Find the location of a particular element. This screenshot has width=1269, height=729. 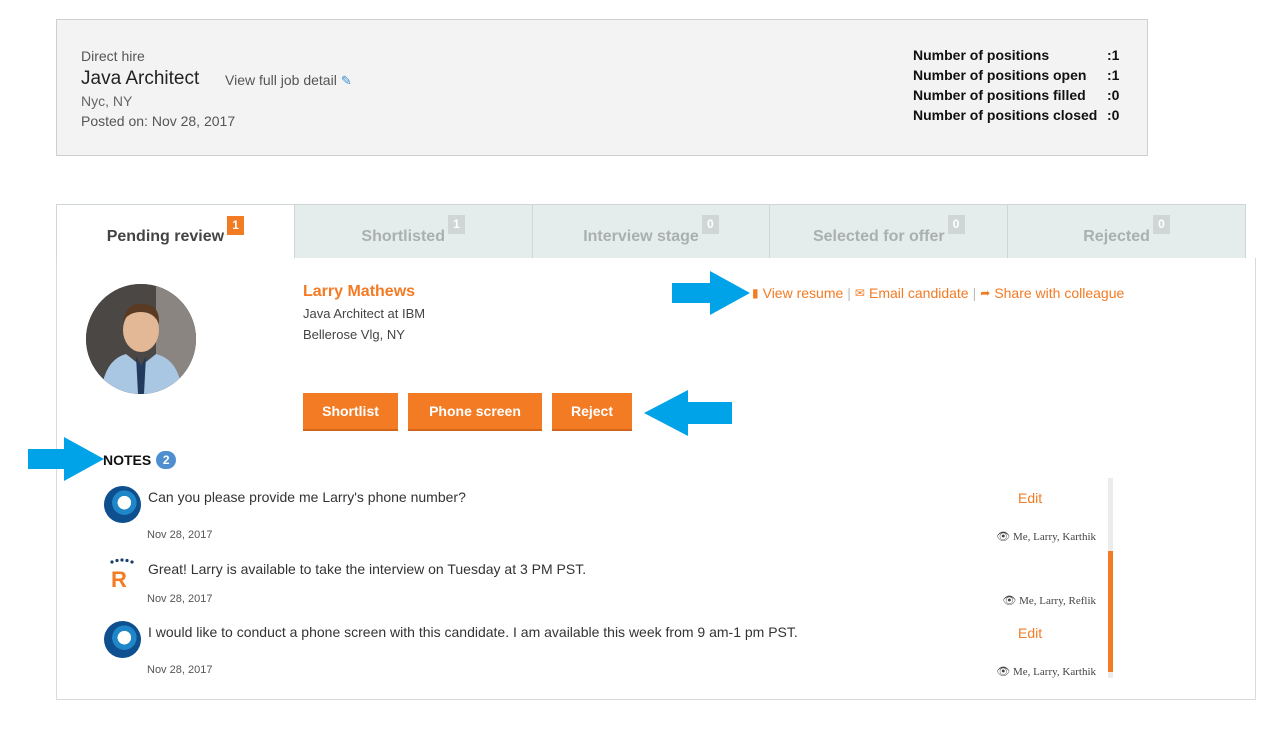

tab-label: Rejected is located at coordinates (1116, 236).